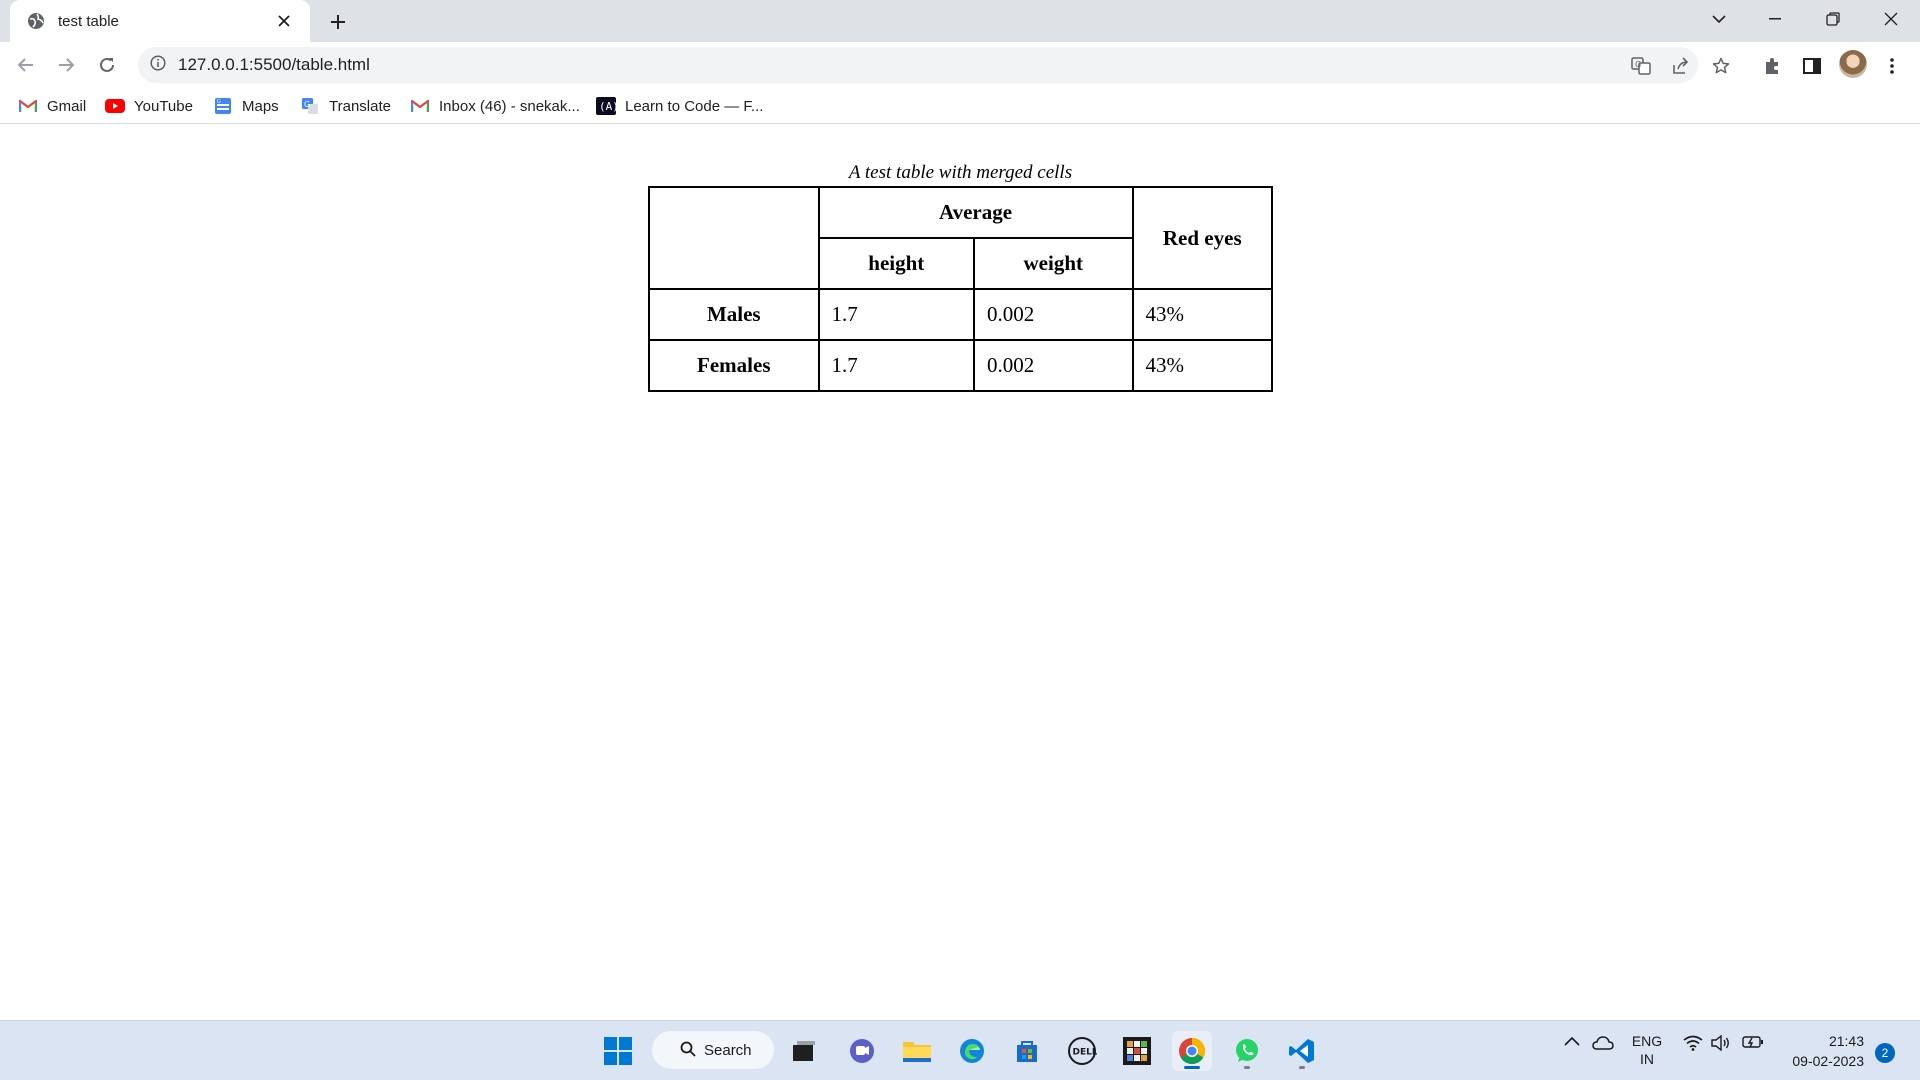  Describe the element at coordinates (107, 65) in the screenshot. I see `reload-icon` at that location.